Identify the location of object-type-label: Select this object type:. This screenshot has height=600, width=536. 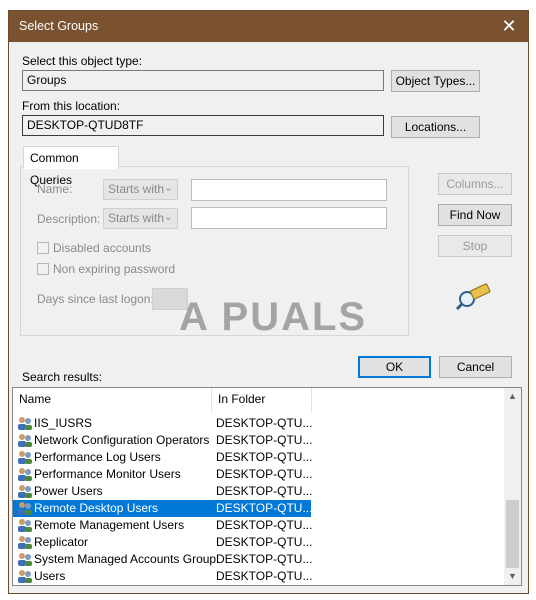
(82, 61).